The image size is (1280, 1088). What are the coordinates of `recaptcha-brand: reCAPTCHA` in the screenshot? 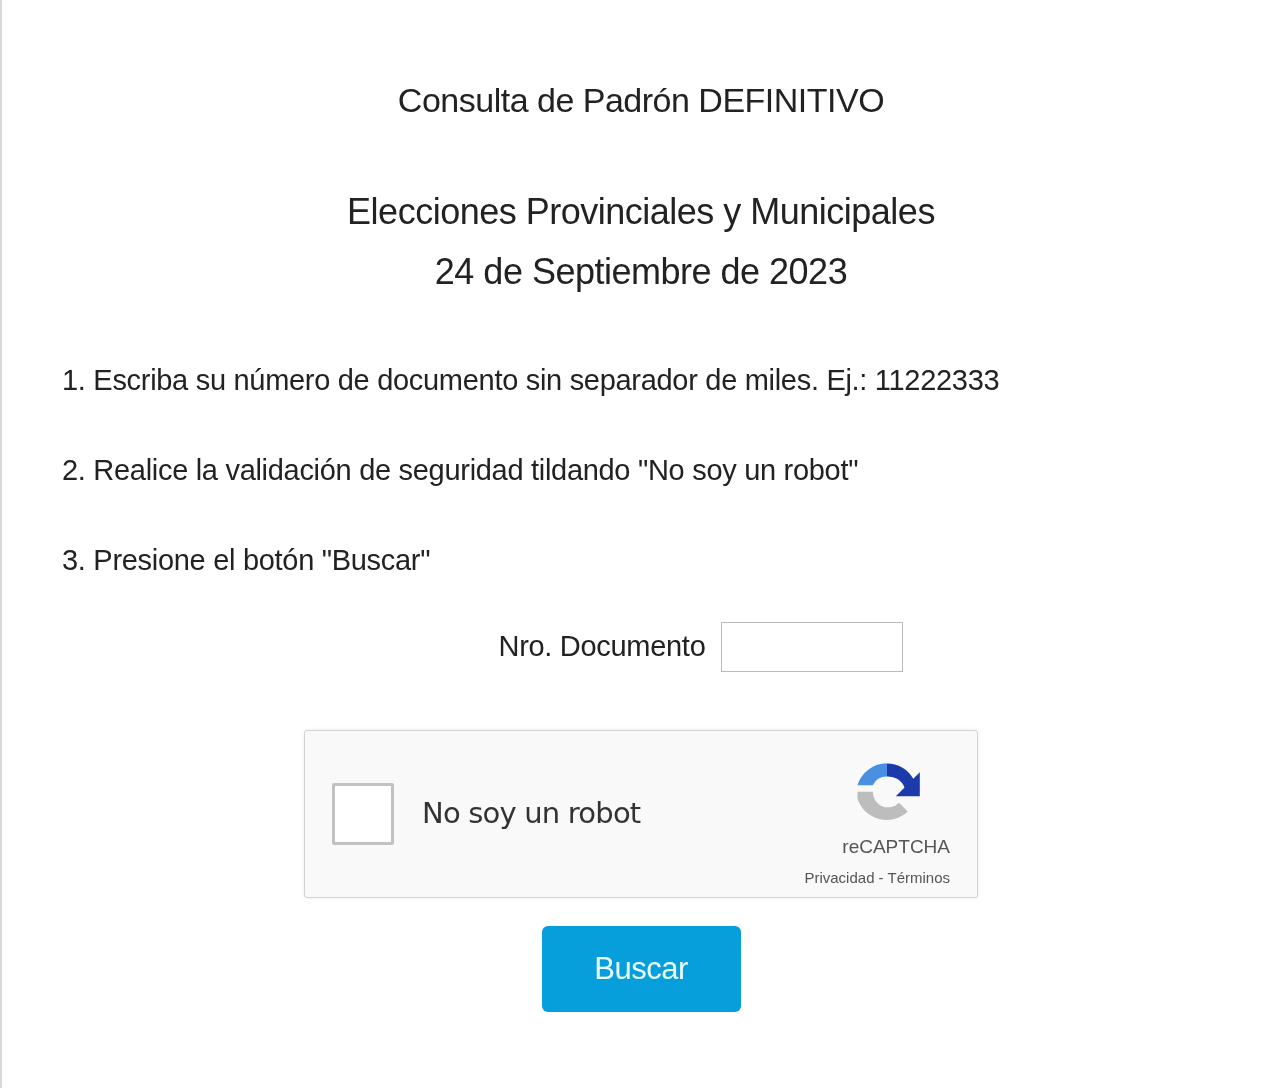 It's located at (896, 846).